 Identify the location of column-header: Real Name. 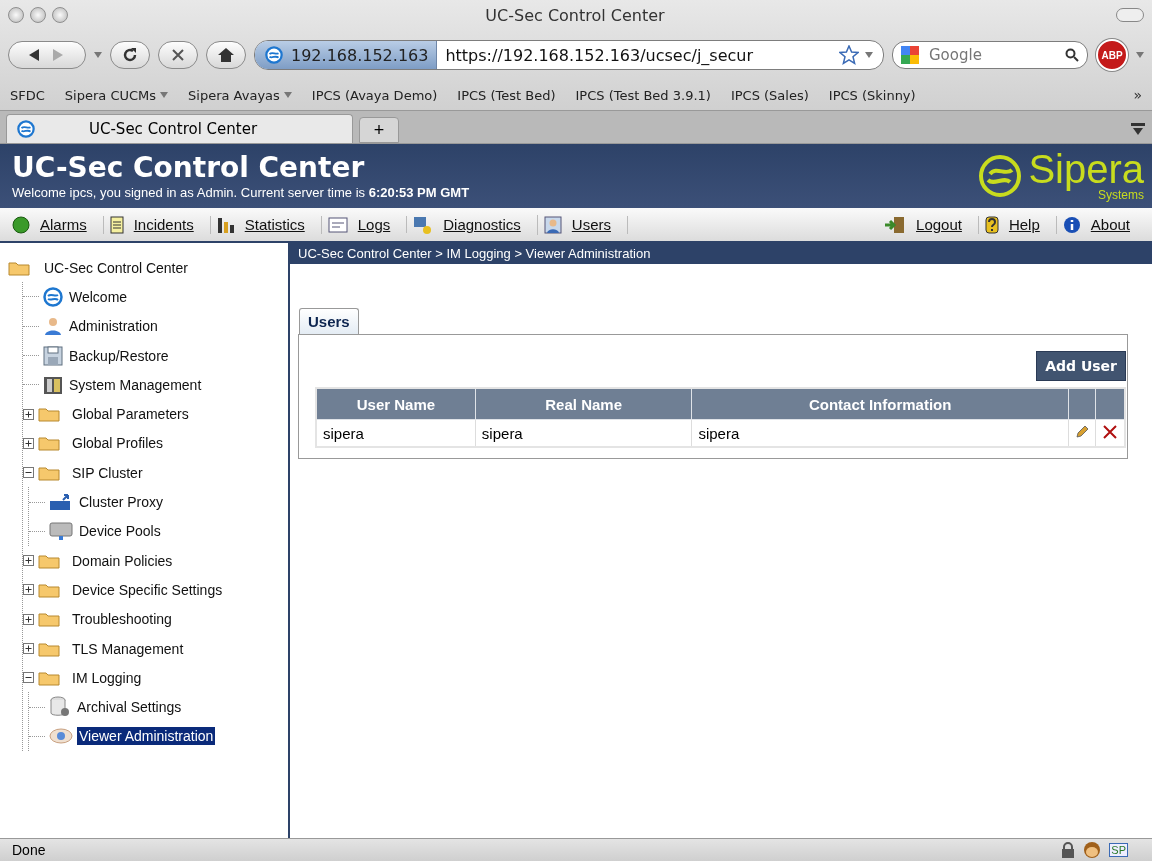
(583, 404).